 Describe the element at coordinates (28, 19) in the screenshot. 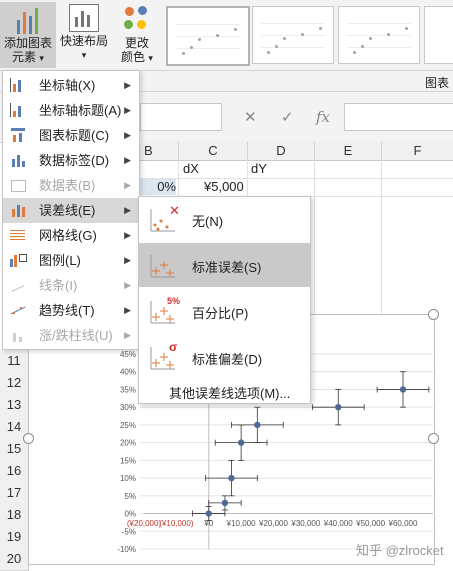

I see `add-chart-element-icon` at that location.